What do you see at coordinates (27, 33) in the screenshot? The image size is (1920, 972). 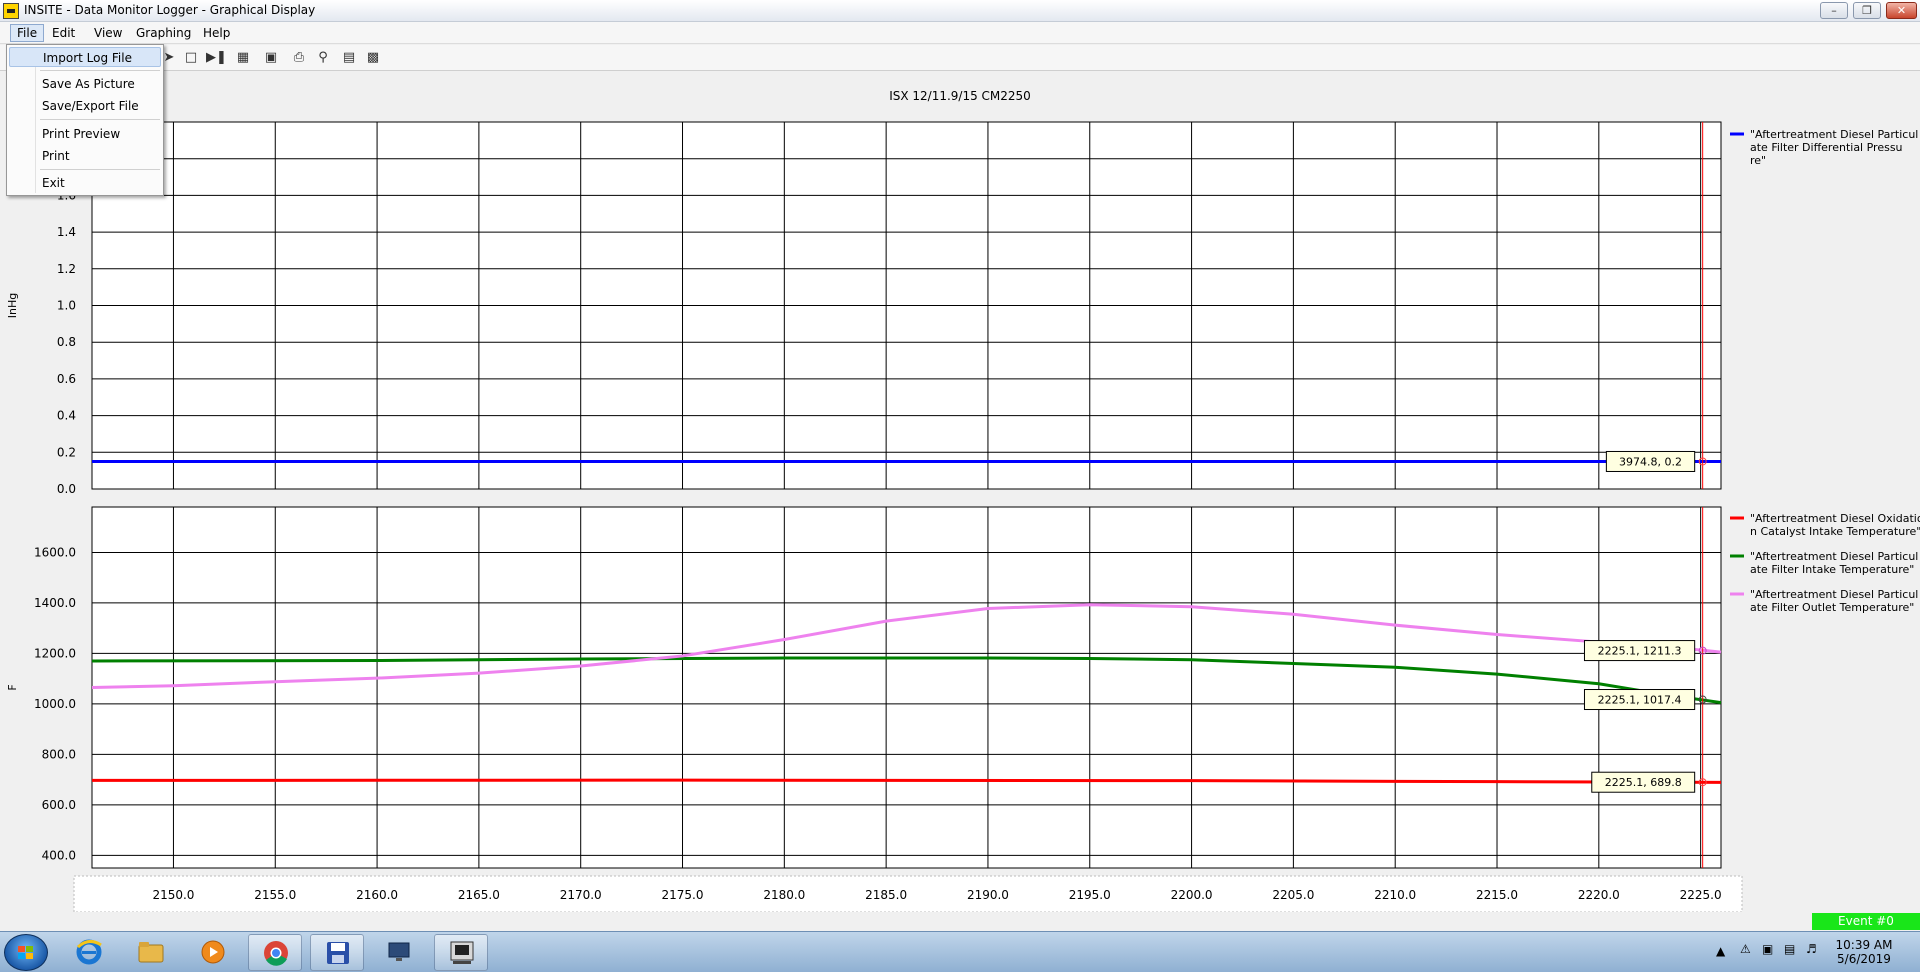 I see `menu-file: File` at bounding box center [27, 33].